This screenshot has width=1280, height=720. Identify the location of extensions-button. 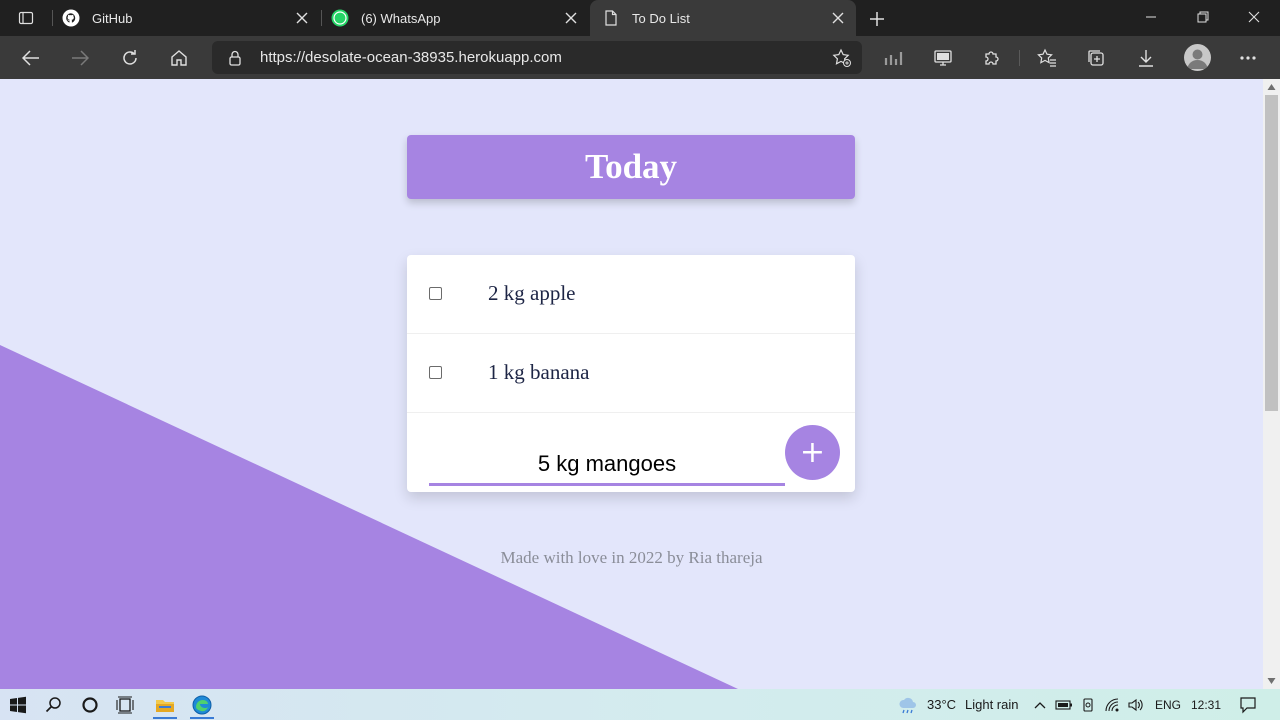
(992, 58).